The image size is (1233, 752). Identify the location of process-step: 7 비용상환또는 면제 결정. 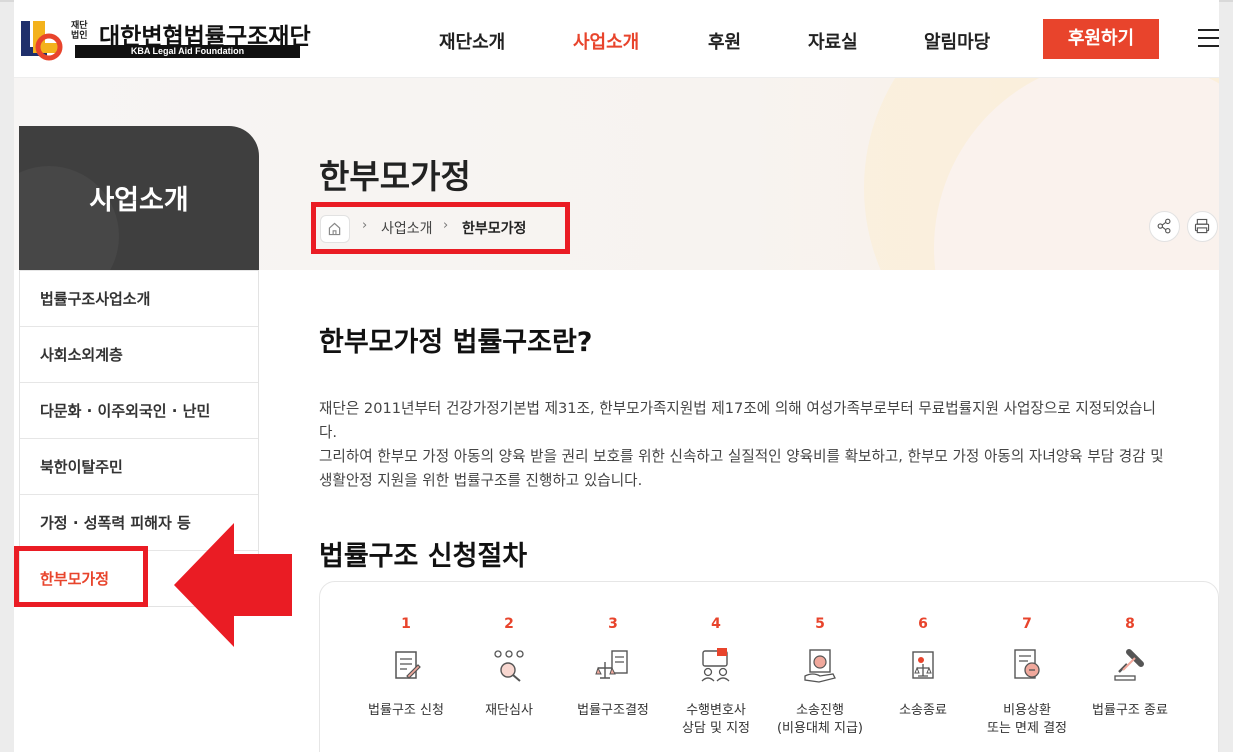
(1027, 677).